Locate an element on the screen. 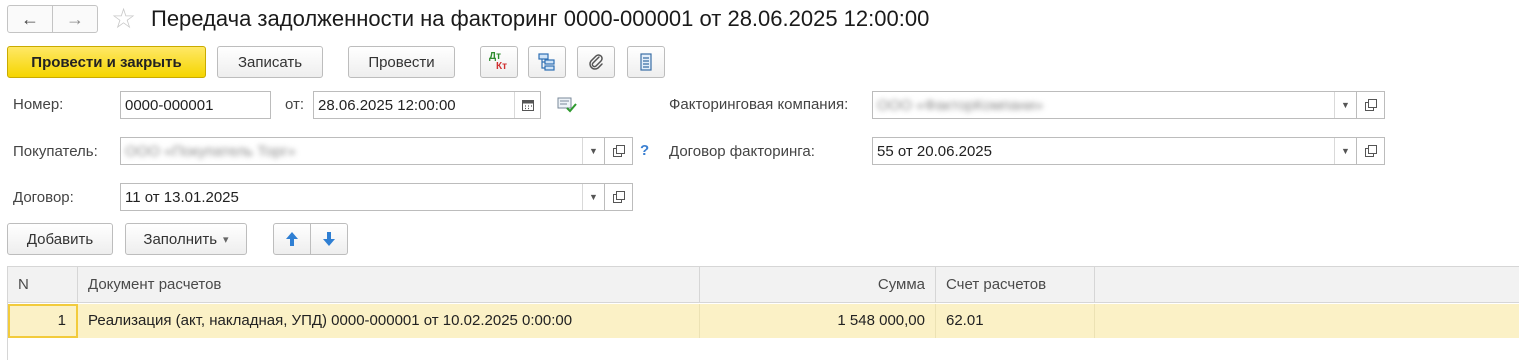 The width and height of the screenshot is (1519, 360). structure-icon is located at coordinates (546, 62).